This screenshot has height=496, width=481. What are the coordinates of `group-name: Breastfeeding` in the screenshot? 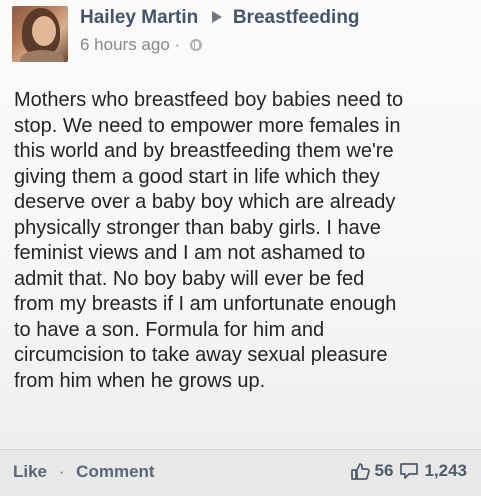 It's located at (296, 17).